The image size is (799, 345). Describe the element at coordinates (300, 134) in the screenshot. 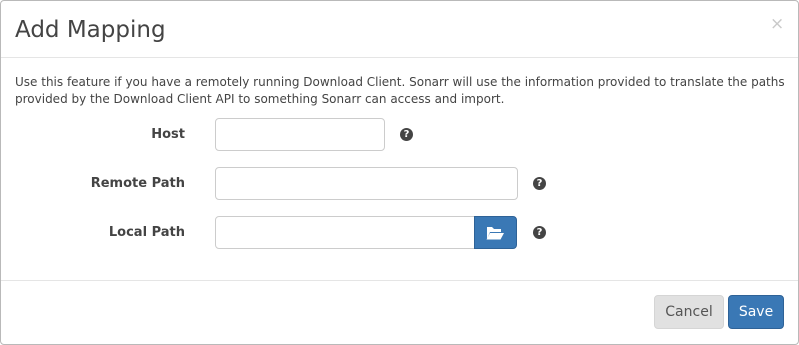

I see `host-input` at that location.